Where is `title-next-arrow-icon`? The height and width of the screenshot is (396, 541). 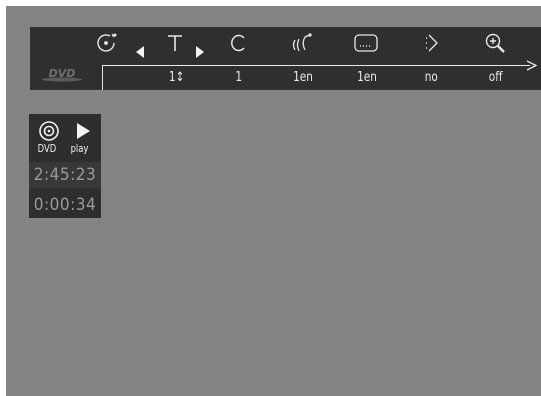 title-next-arrow-icon is located at coordinates (200, 52).